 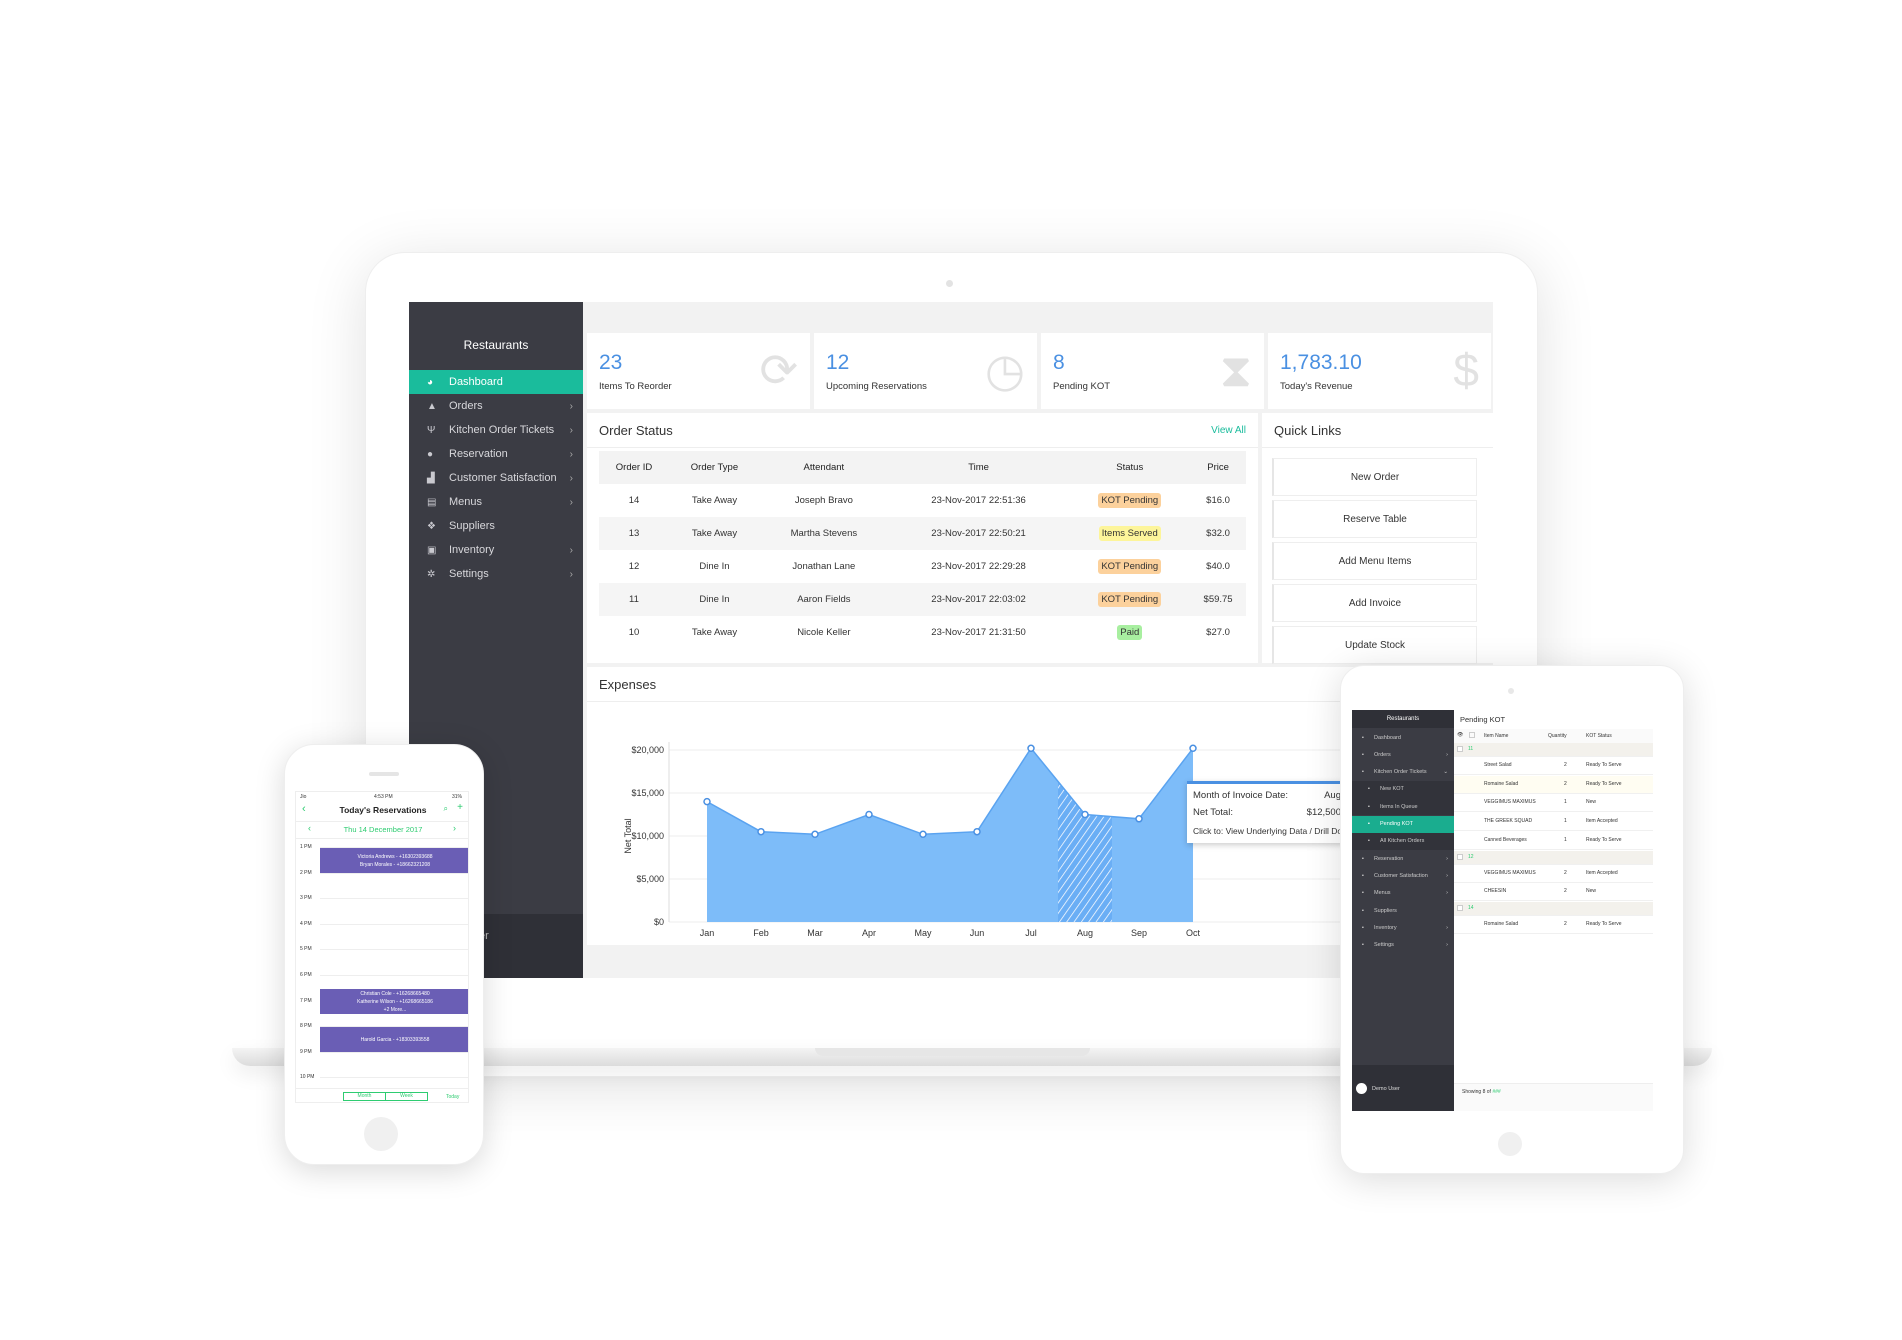 What do you see at coordinates (1031, 933) in the screenshot?
I see `x-tick-label: Jul` at bounding box center [1031, 933].